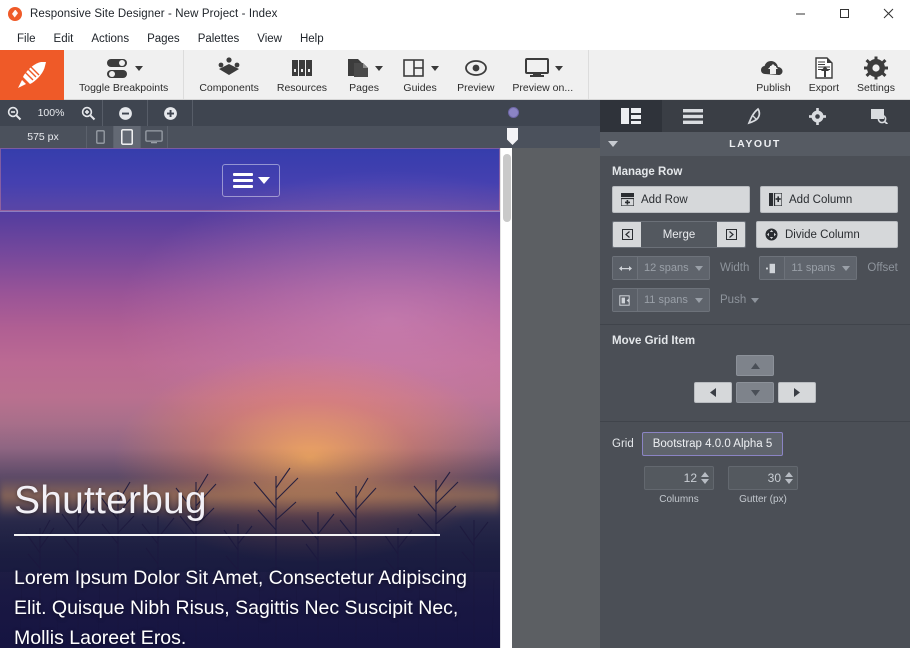  I want to click on components-box-icon, so click(229, 68).